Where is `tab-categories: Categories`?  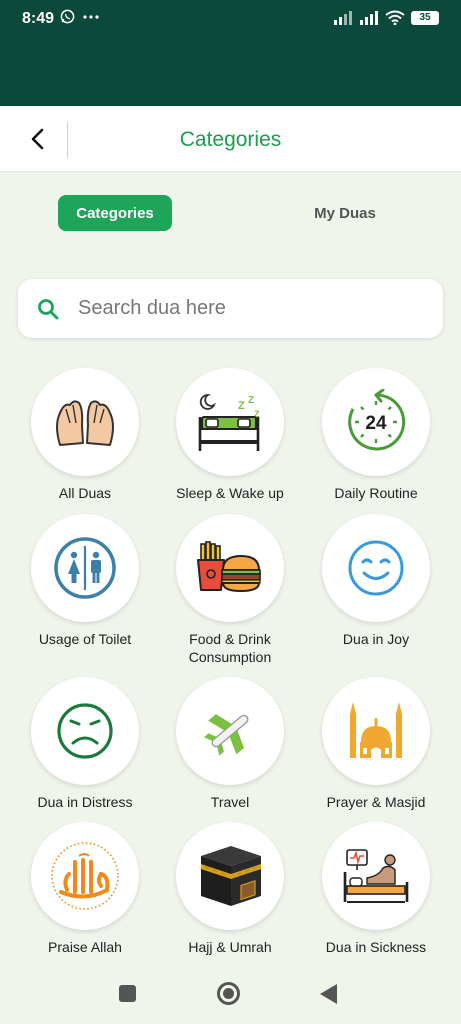 tab-categories: Categories is located at coordinates (115, 213).